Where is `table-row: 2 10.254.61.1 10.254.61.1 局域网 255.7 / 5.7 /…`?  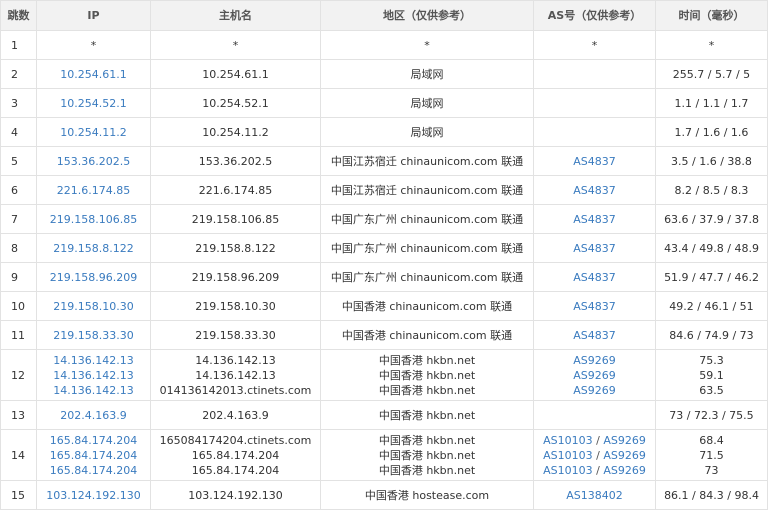
table-row: 2 10.254.61.1 10.254.61.1 局域网 255.7 / 5.7 /… is located at coordinates (384, 74).